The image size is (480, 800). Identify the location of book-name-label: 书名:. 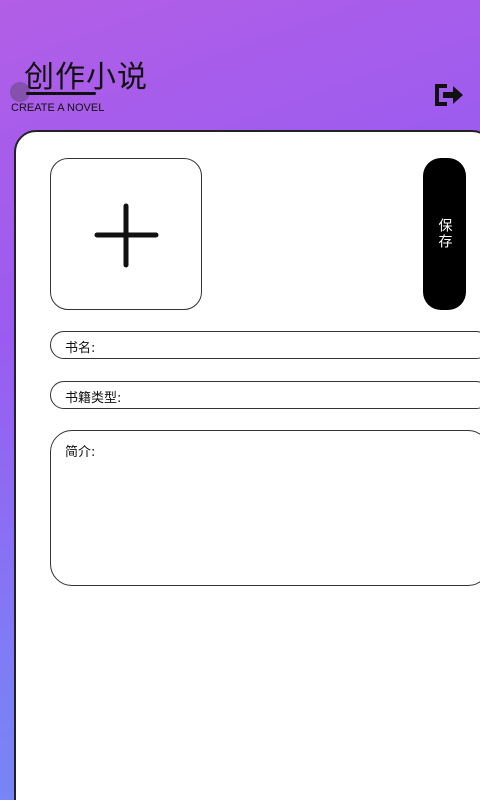
(80, 348).